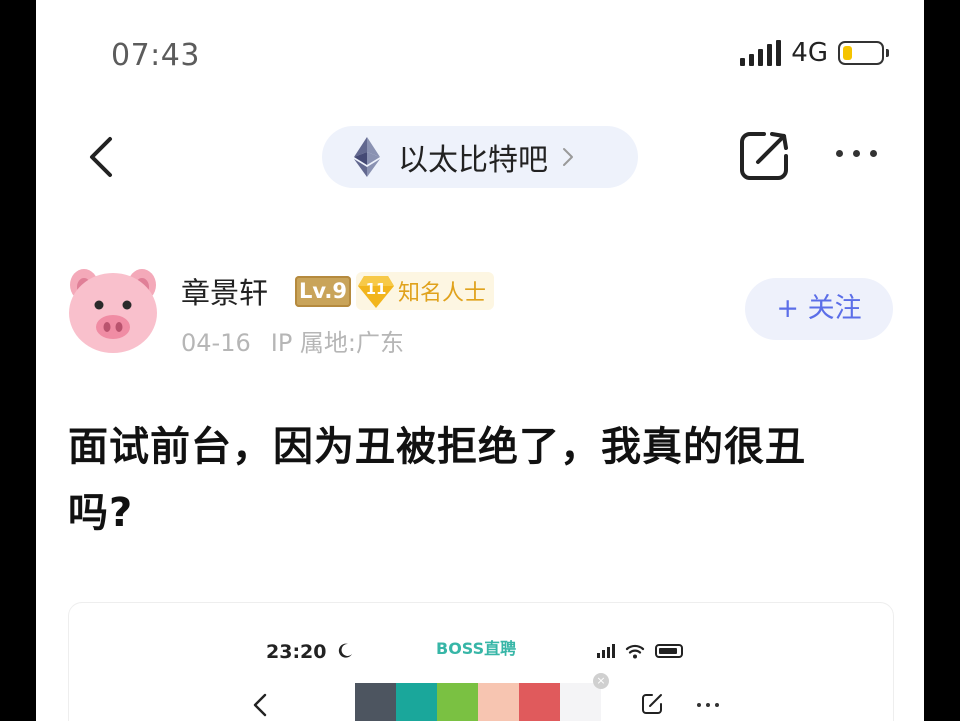 Image resolution: width=960 pixels, height=721 pixels. Describe the element at coordinates (345, 650) in the screenshot. I see `moon-icon` at that location.